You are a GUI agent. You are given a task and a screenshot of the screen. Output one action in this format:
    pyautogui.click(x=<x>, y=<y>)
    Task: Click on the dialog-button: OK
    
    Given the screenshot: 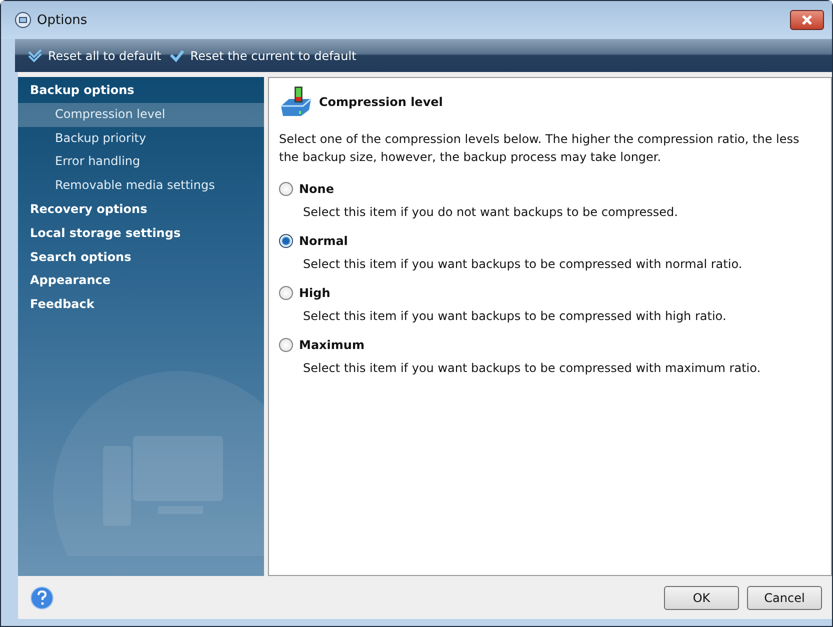 What is the action you would take?
    pyautogui.click(x=701, y=598)
    